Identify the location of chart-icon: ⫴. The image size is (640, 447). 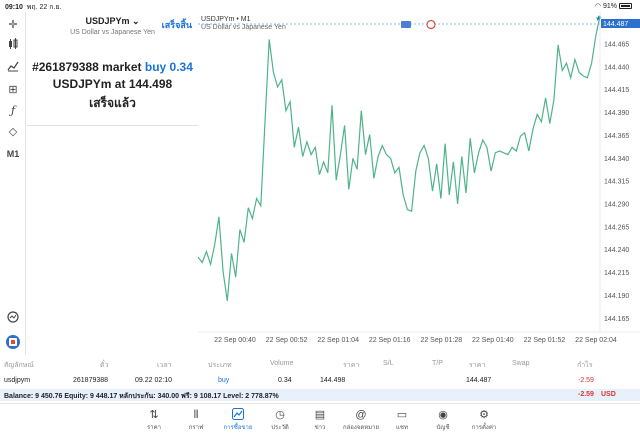
(196, 415).